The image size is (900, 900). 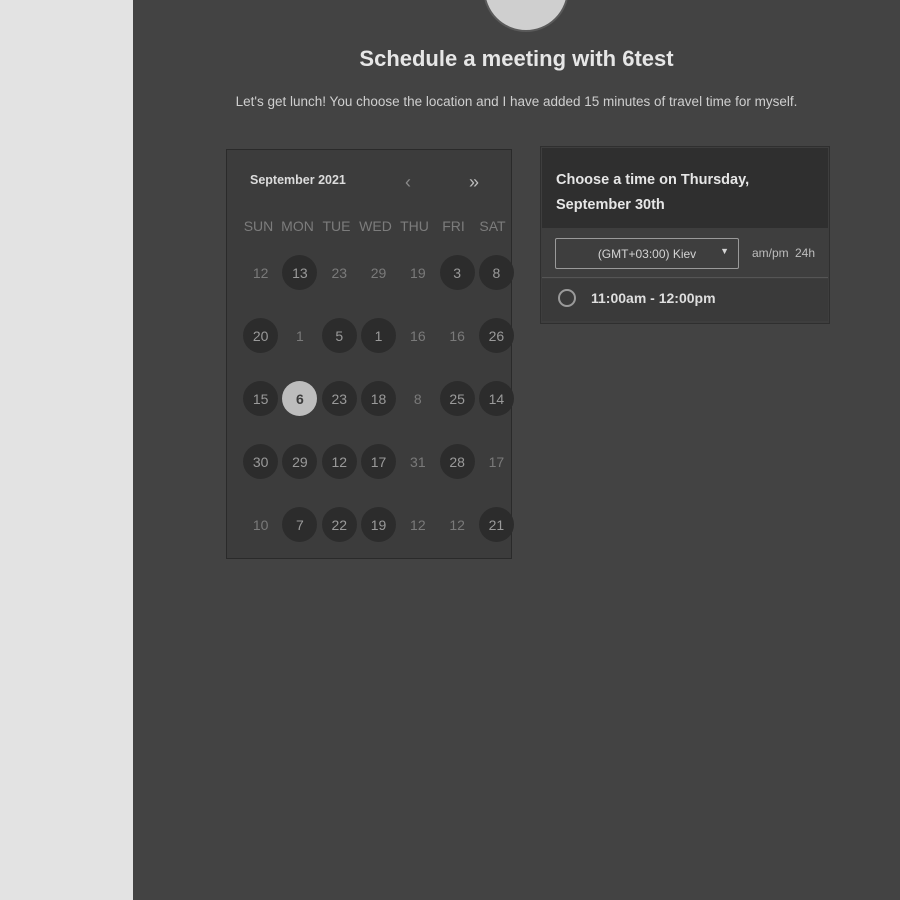 What do you see at coordinates (492, 226) in the screenshot?
I see `weekday-label: SAT` at bounding box center [492, 226].